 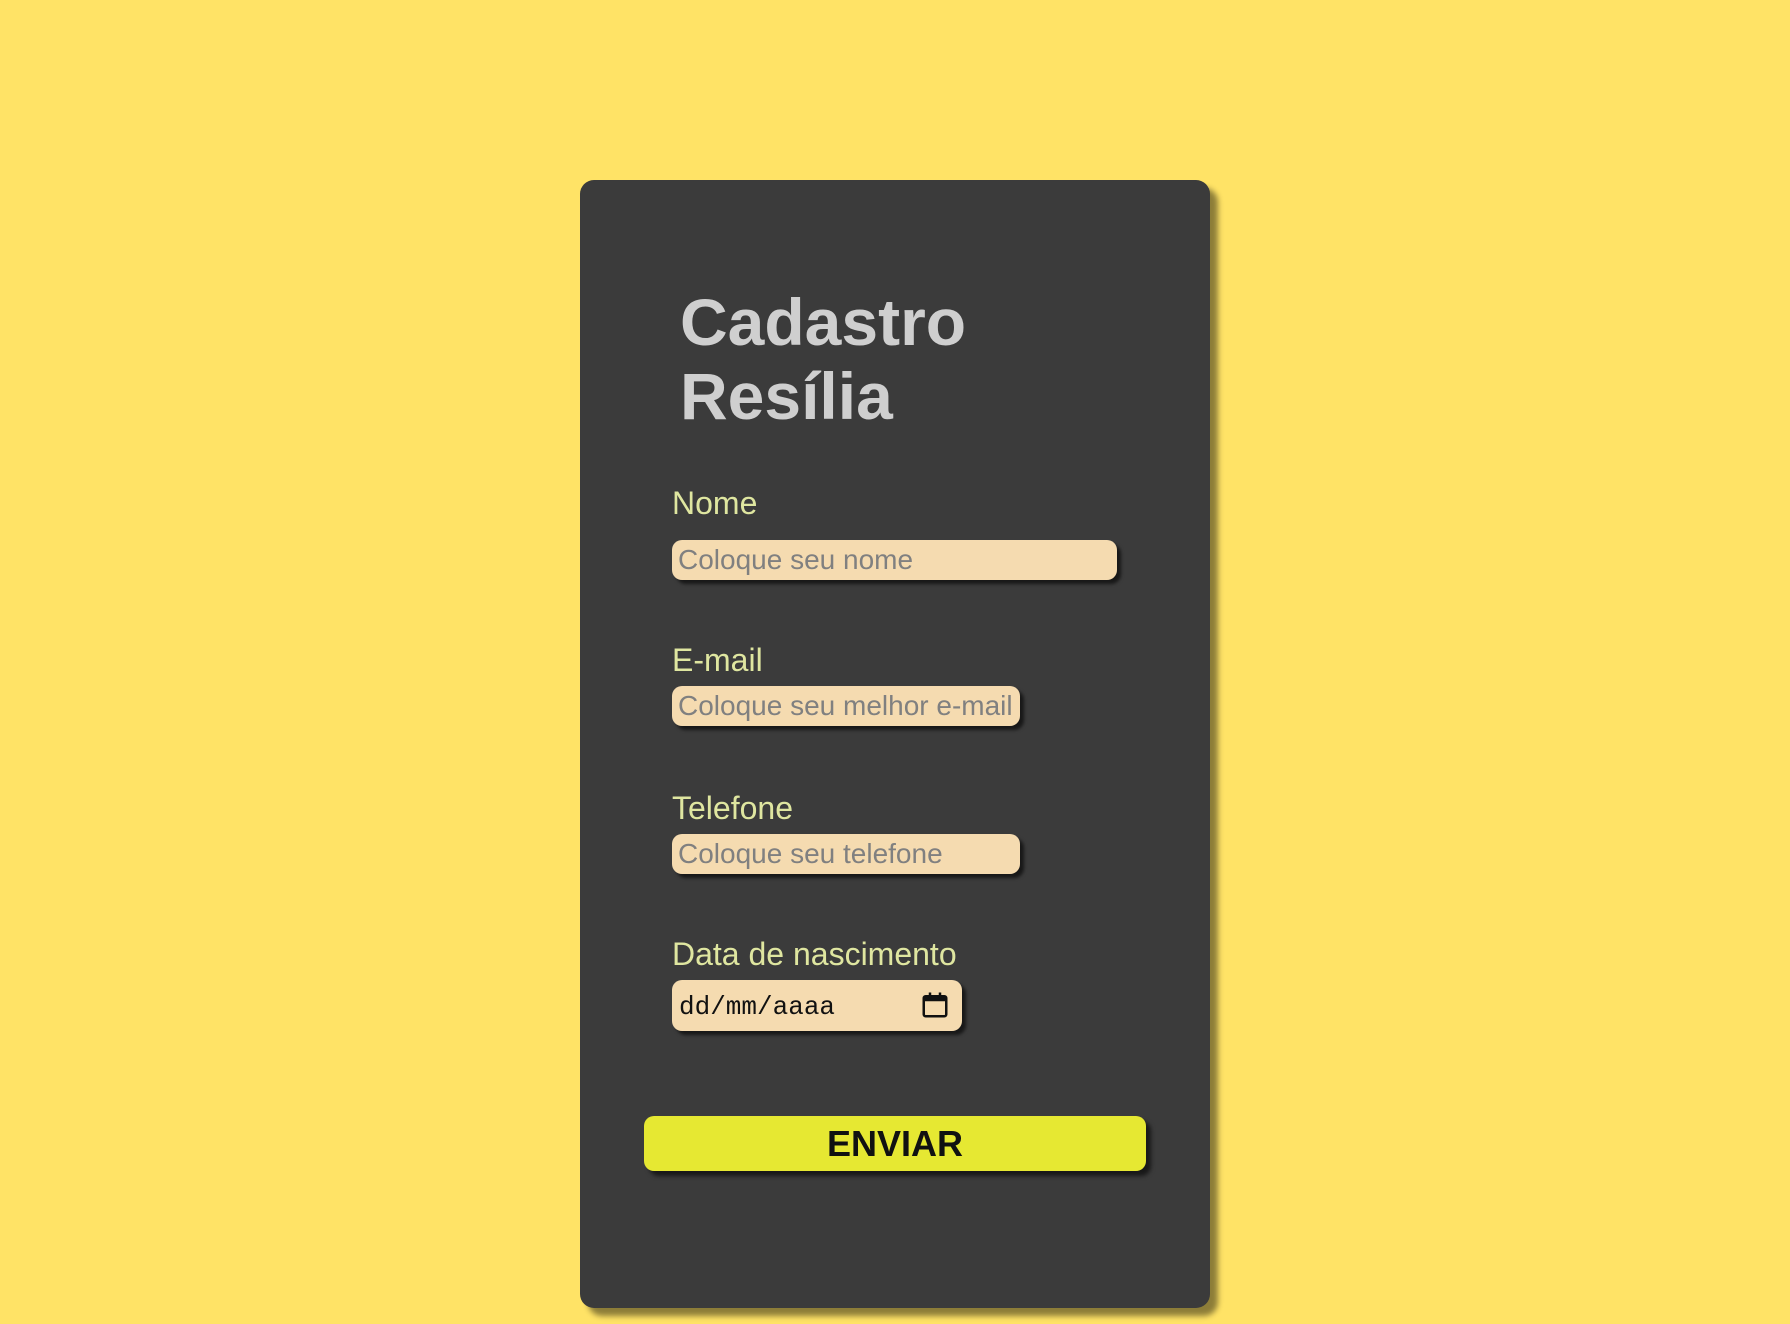 I want to click on title-line-2: Resília, so click(x=786, y=396).